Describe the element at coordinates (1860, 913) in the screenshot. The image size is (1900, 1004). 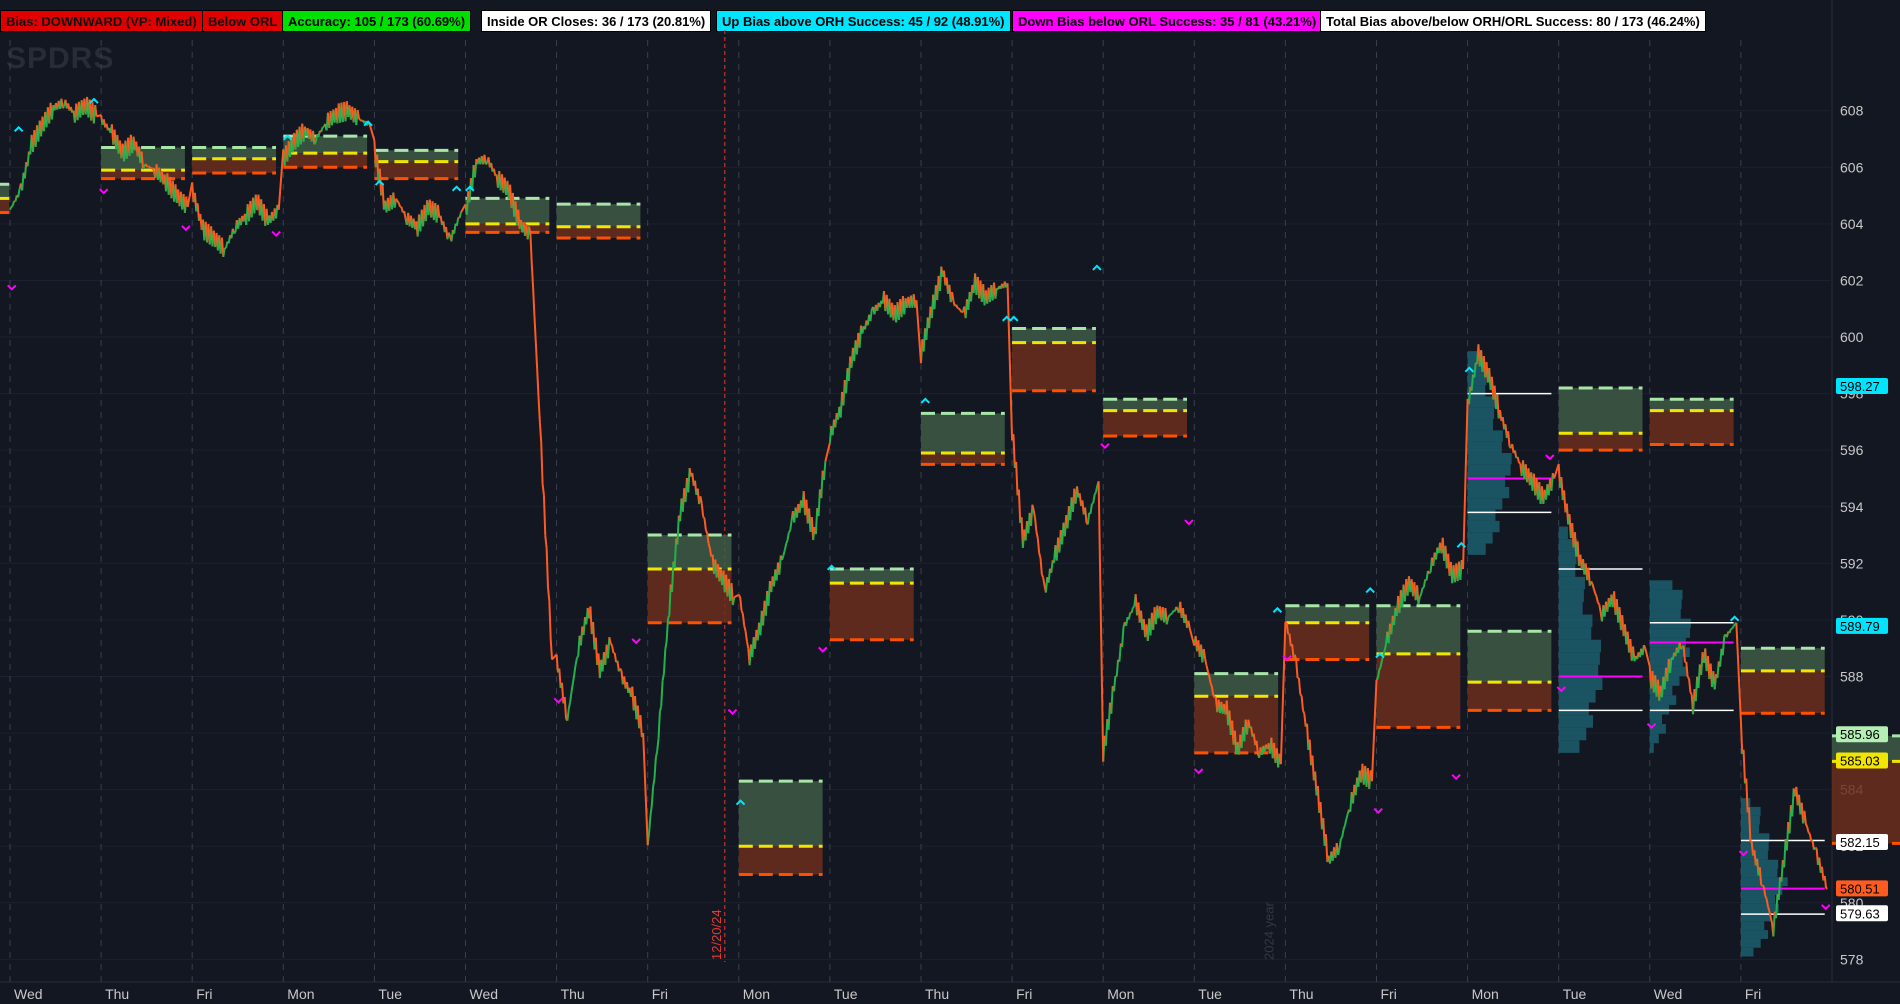
I see `price-label-text: 579.63` at that location.